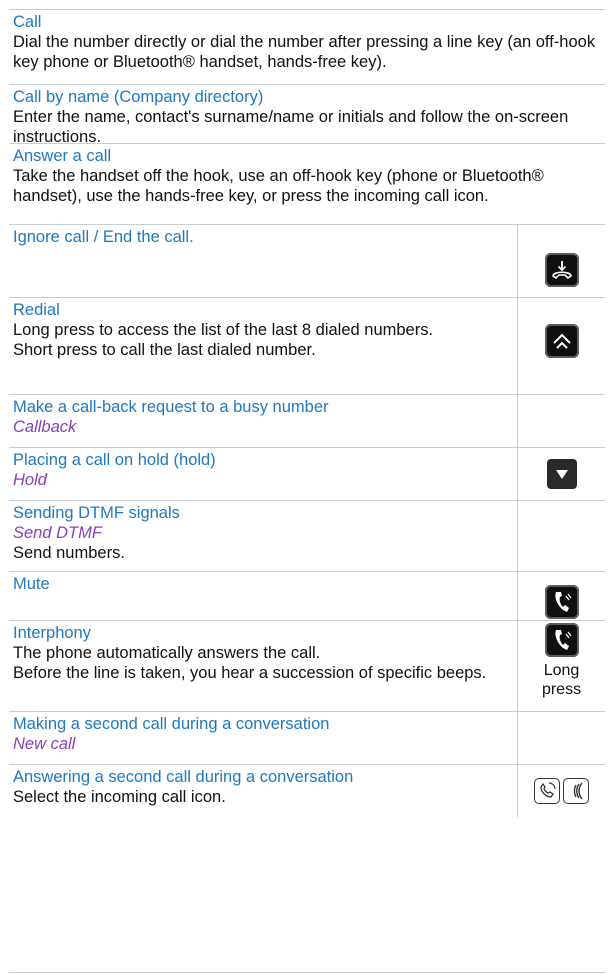 Image resolution: width=609 pixels, height=974 pixels. What do you see at coordinates (57, 533) in the screenshot?
I see `row-action: Send DTMF` at bounding box center [57, 533].